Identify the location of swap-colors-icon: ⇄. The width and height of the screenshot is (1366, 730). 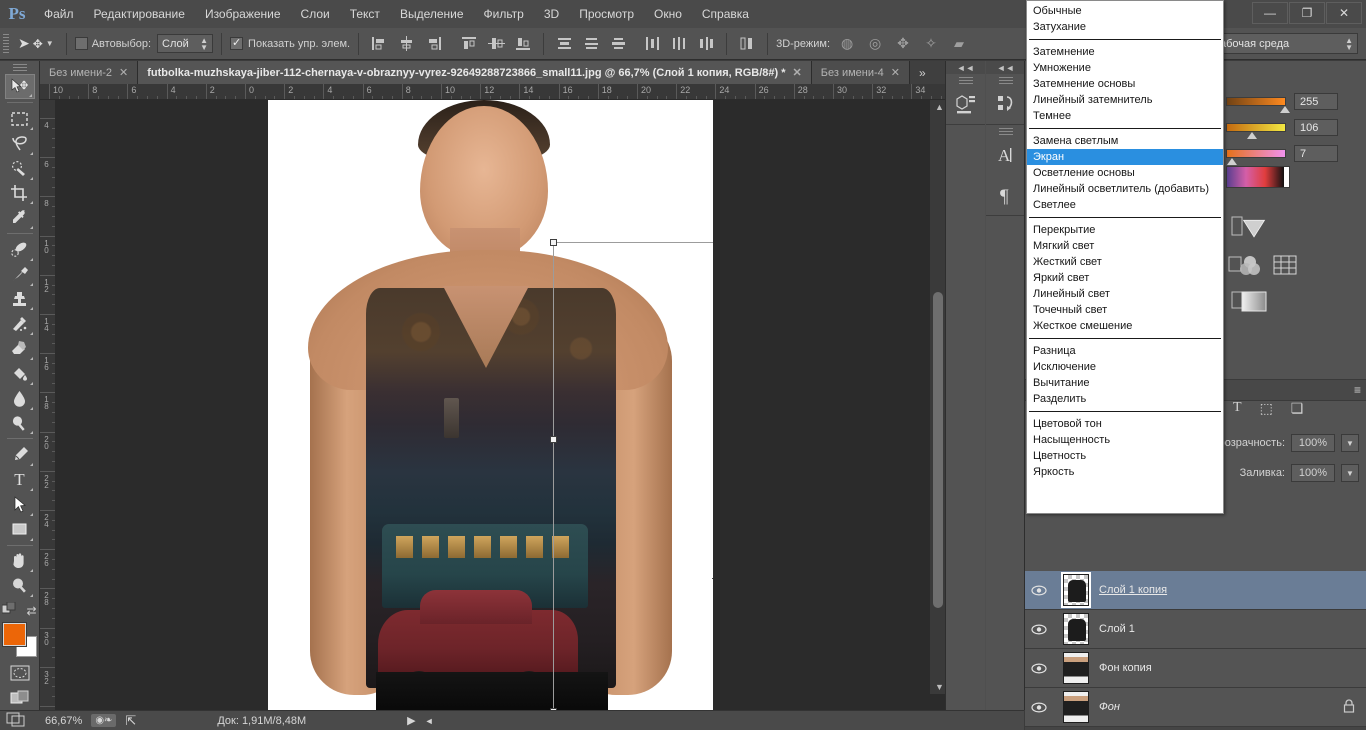
(31, 611).